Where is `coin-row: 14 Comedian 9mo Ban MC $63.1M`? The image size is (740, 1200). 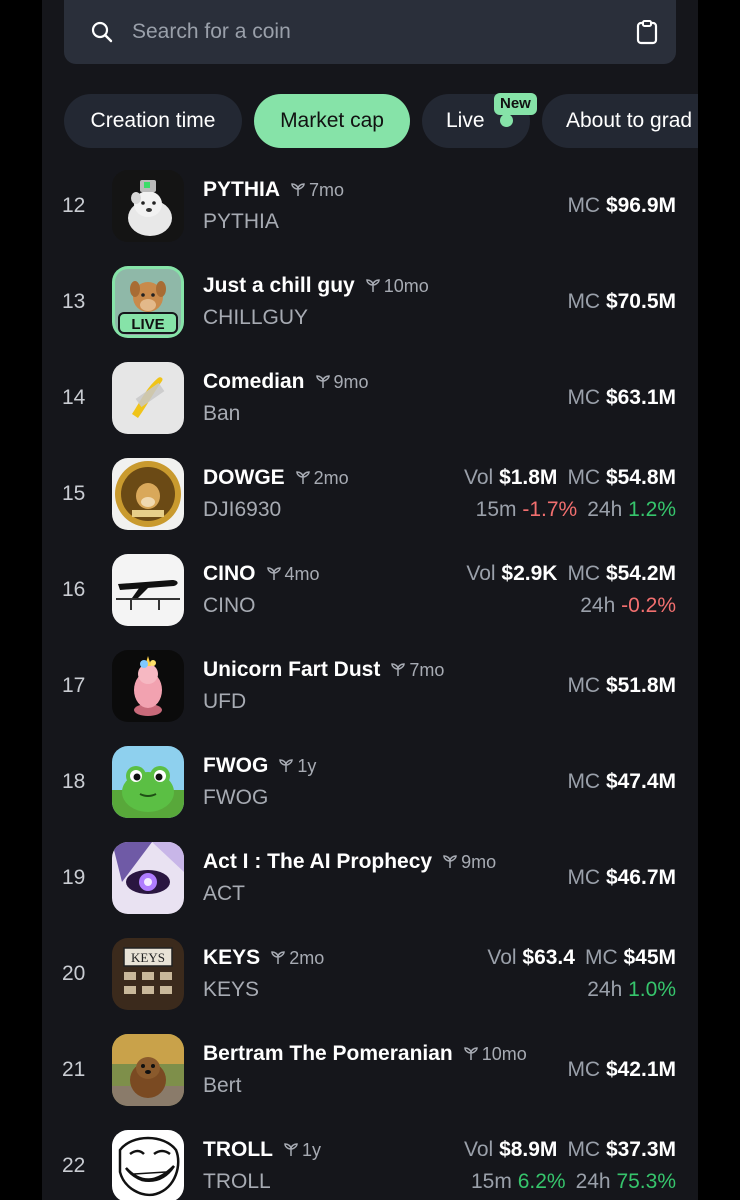 coin-row: 14 Comedian 9mo Ban MC $63.1M is located at coordinates (370, 410).